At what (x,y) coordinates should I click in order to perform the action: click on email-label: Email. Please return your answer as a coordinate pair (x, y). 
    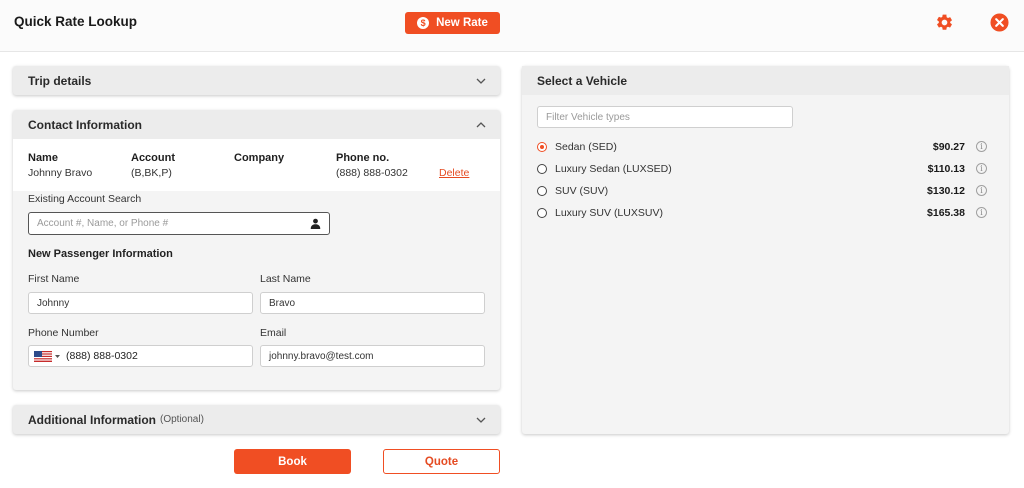
    Looking at the image, I should click on (273, 333).